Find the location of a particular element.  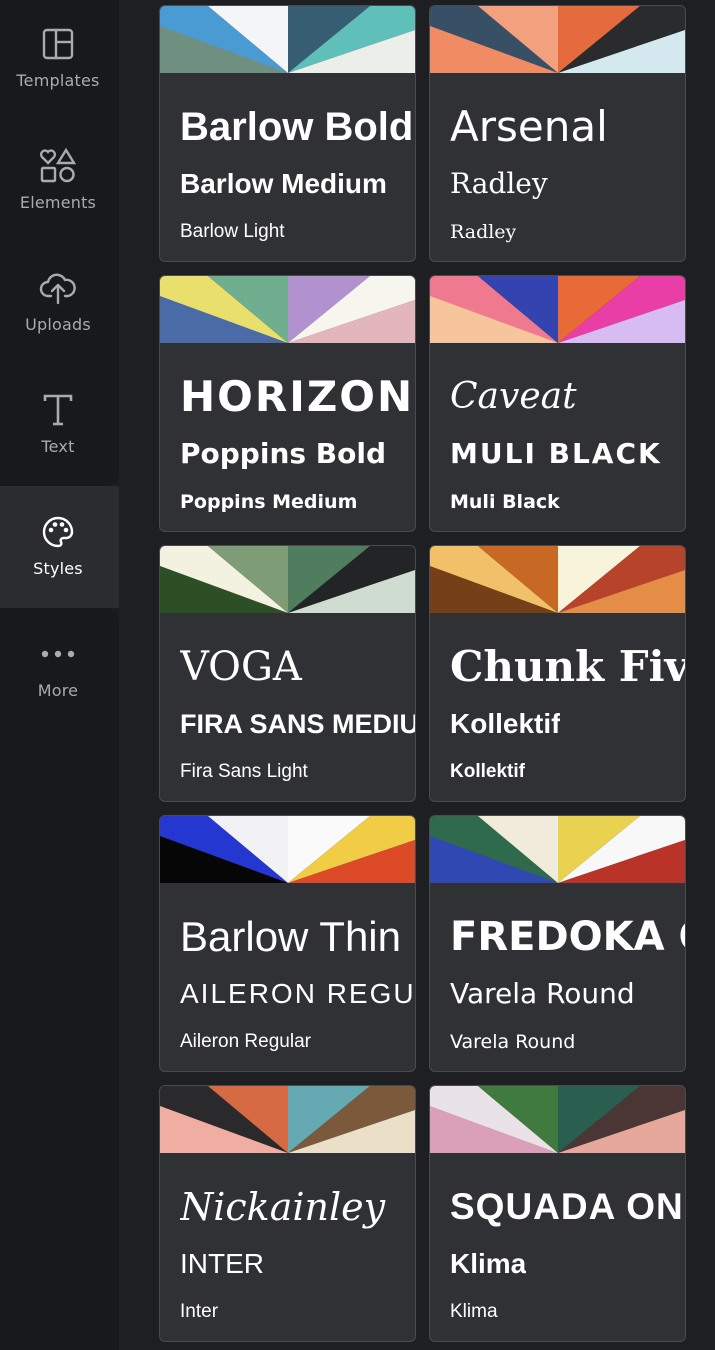

body-font-preview: Barlow Light is located at coordinates (232, 231).